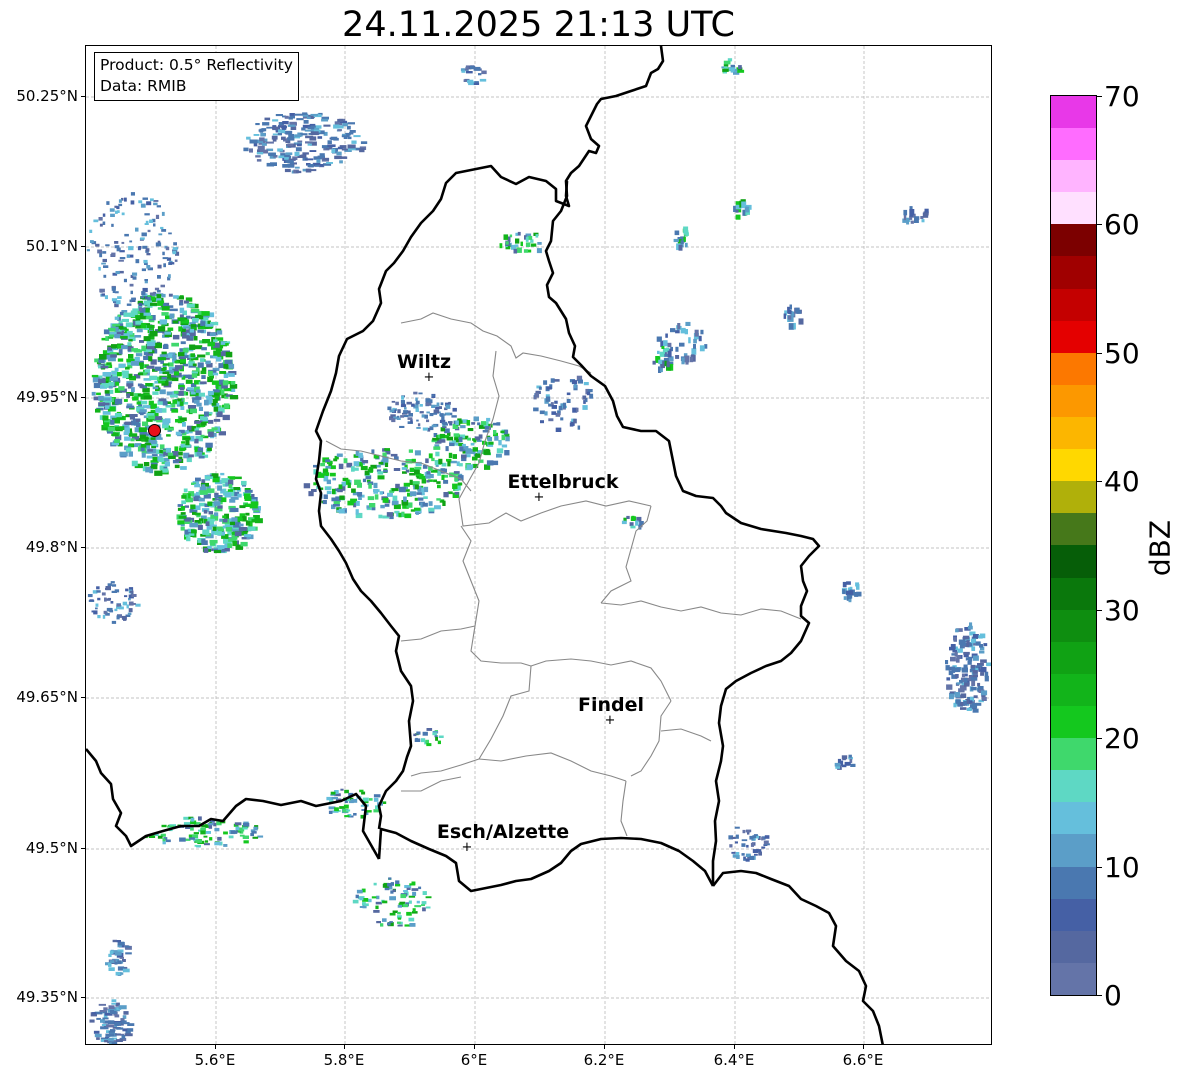 Image resolution: width=1184 pixels, height=1081 pixels. Describe the element at coordinates (503, 832) in the screenshot. I see `city-label-esch-alzette: Esch/Alzette` at that location.